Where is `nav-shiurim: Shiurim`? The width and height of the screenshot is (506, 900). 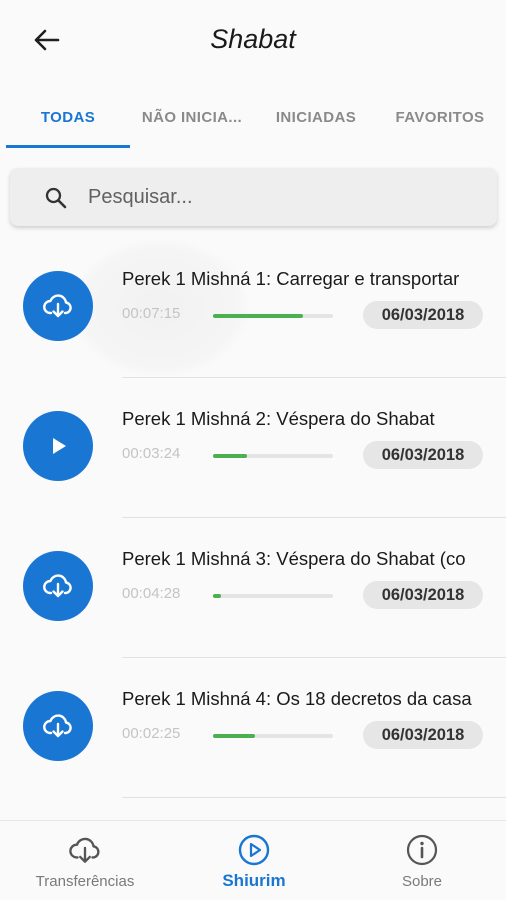 nav-shiurim: Shiurim is located at coordinates (254, 860).